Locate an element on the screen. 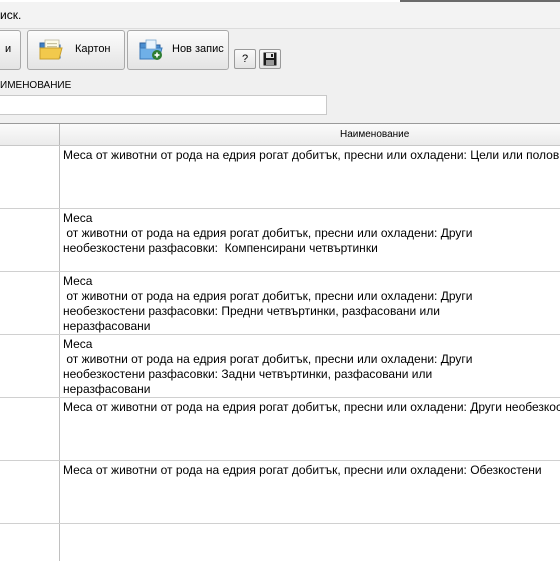 The height and width of the screenshot is (561, 560). karton-button: Картон is located at coordinates (76, 50).